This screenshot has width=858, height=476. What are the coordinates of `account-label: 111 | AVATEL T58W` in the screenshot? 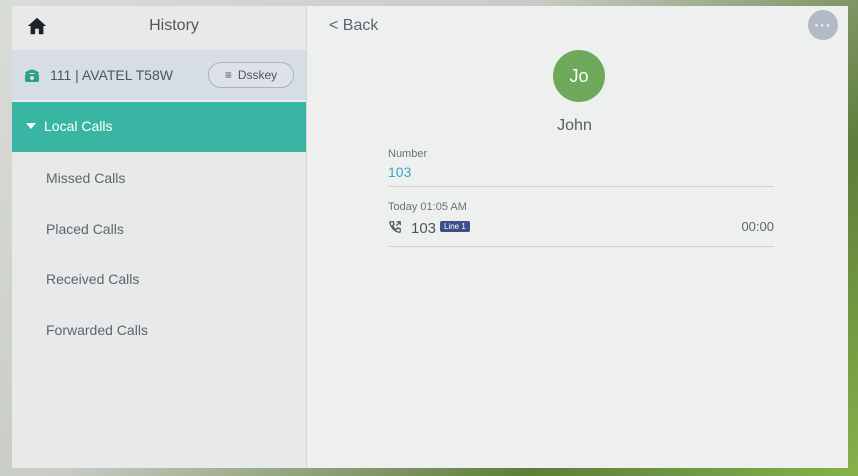 It's located at (111, 75).